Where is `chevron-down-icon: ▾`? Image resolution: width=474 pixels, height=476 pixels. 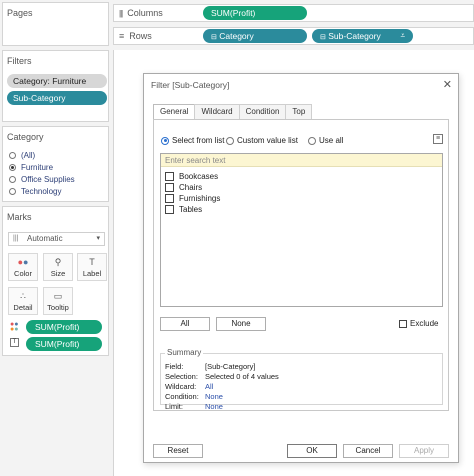
chevron-down-icon: ▾ is located at coordinates (98, 238).